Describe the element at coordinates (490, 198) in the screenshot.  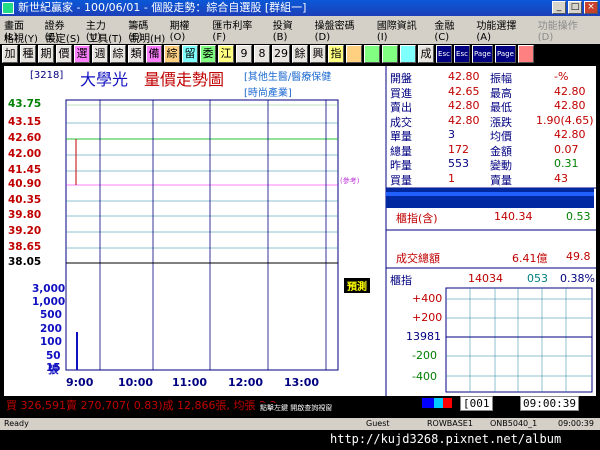
I see `order-depth-bar` at that location.